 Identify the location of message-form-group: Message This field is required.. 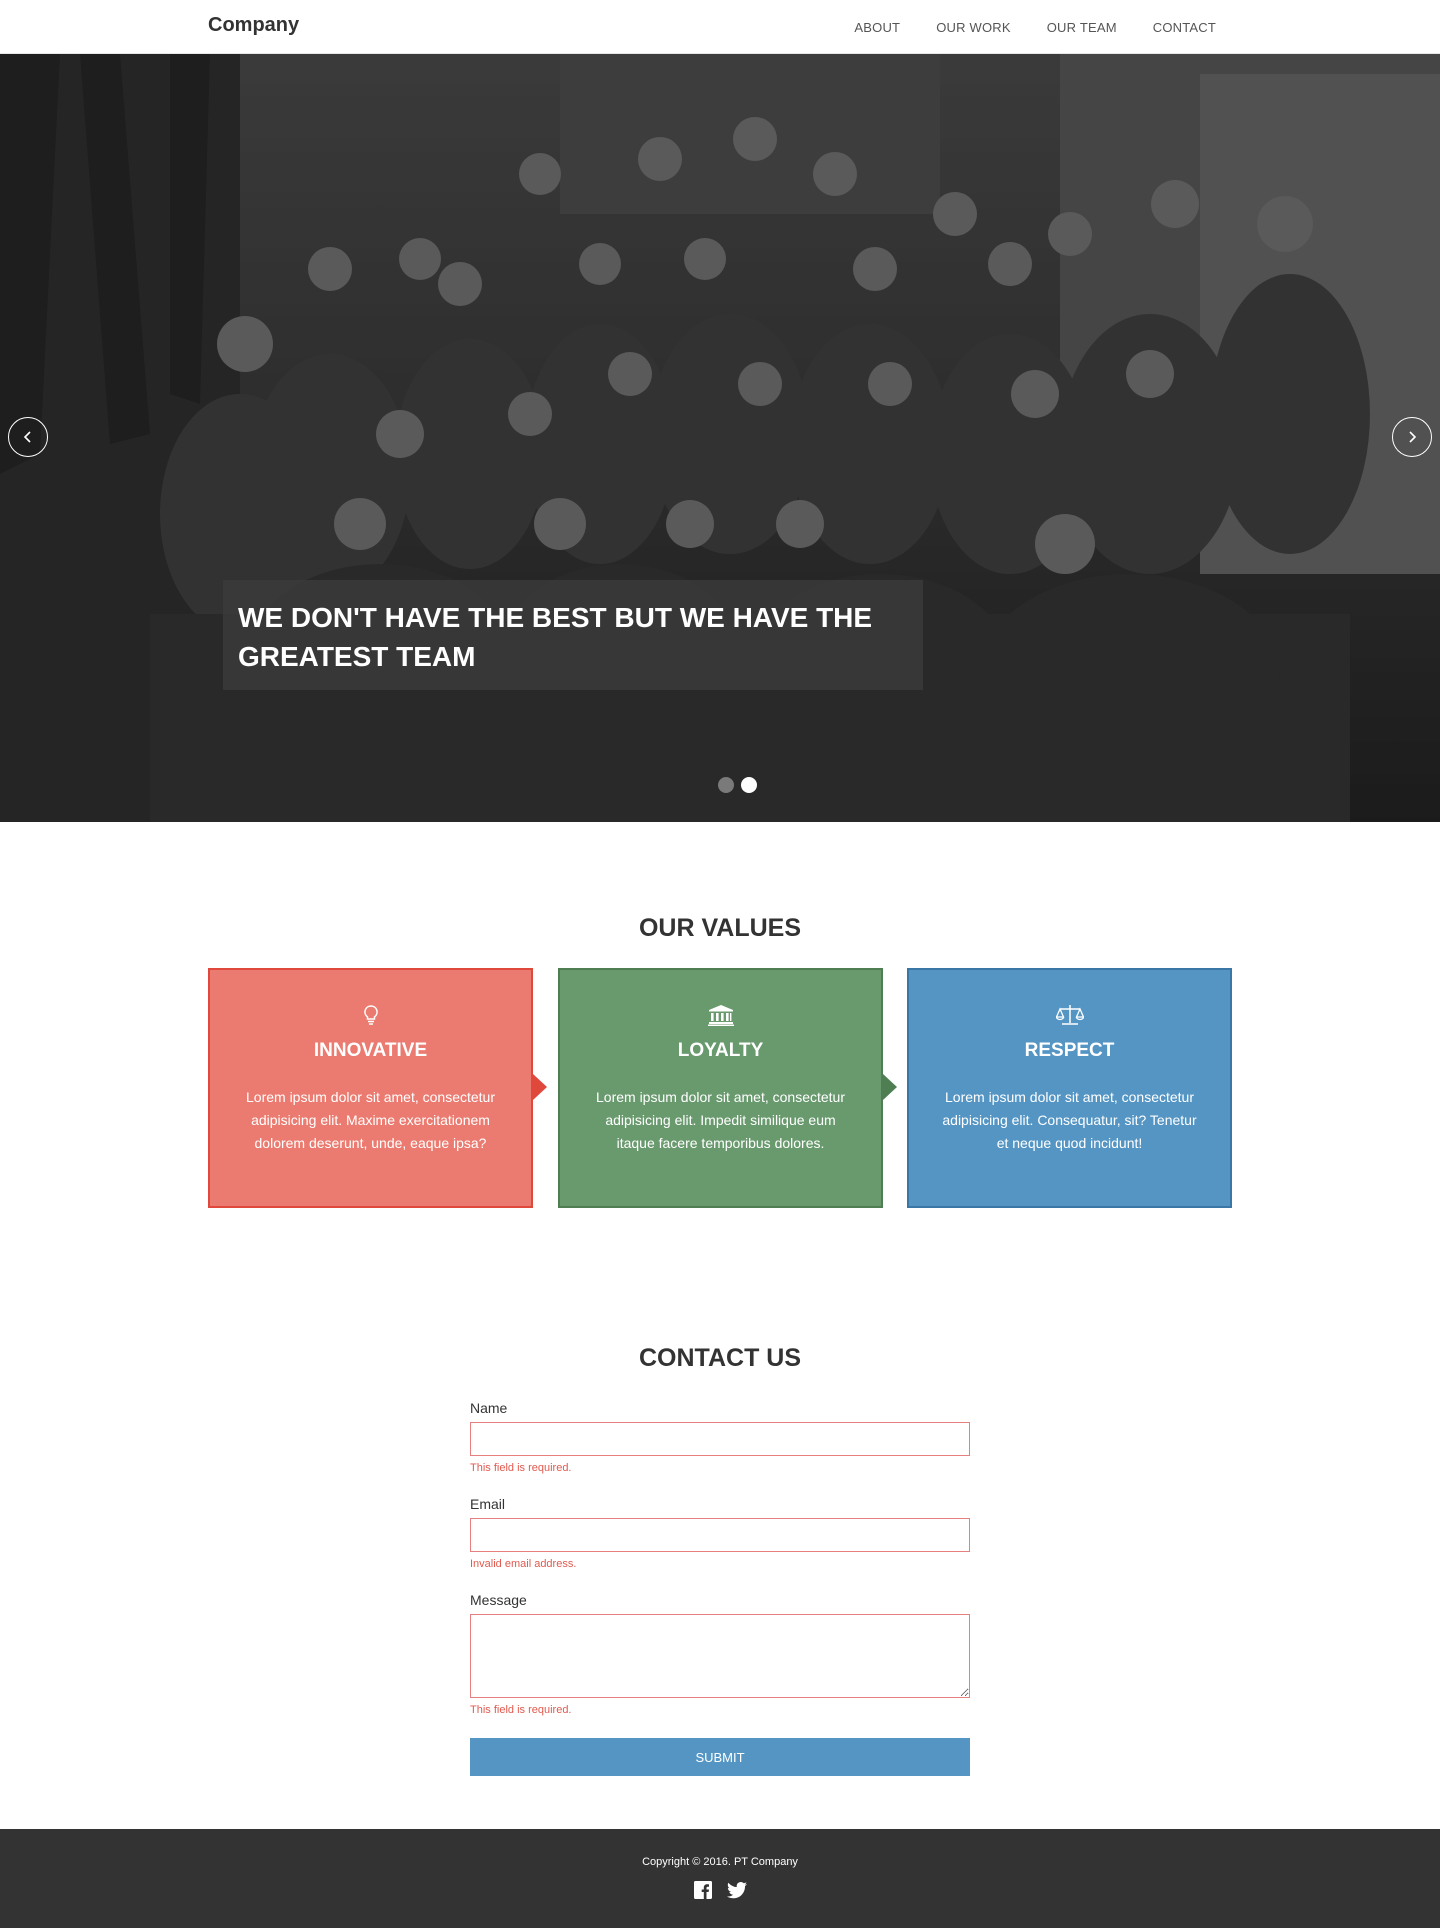
(720, 1655).